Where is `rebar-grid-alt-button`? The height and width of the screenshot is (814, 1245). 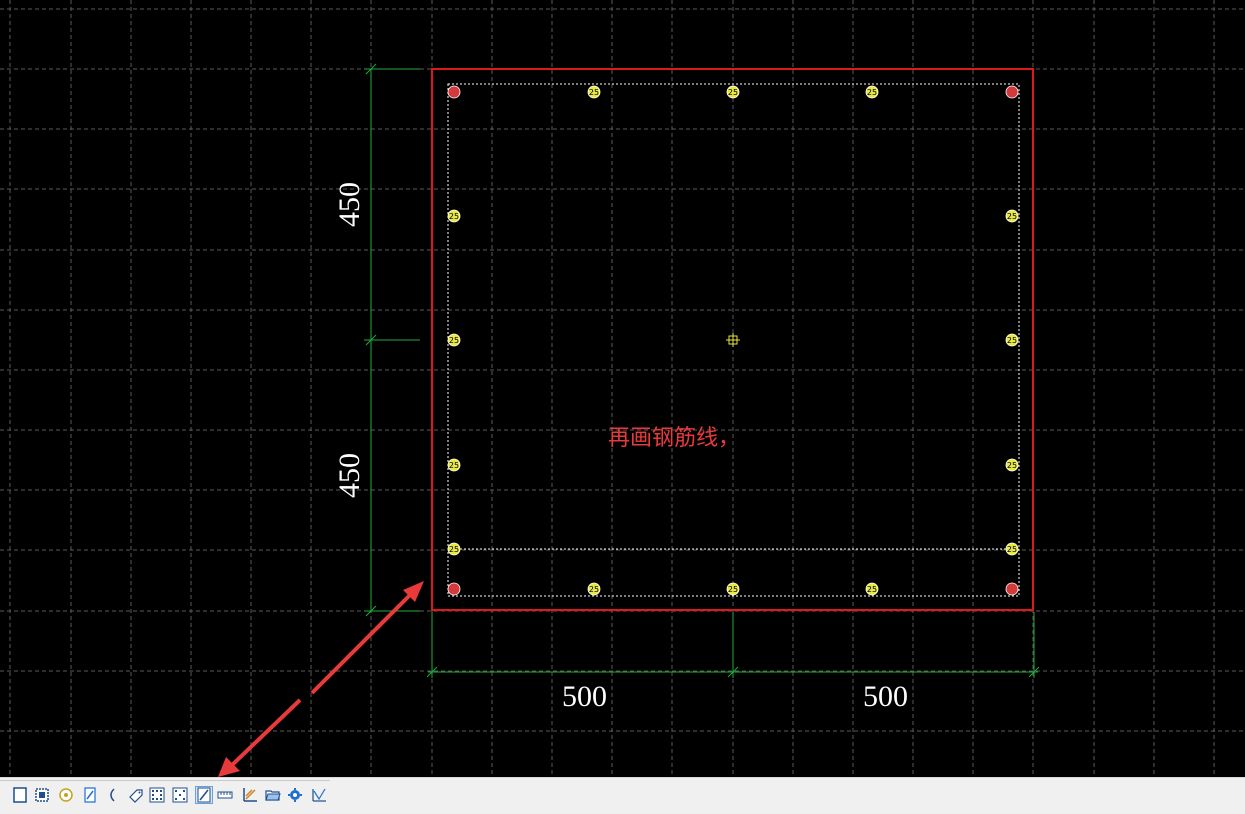 rebar-grid-alt-button is located at coordinates (180, 795).